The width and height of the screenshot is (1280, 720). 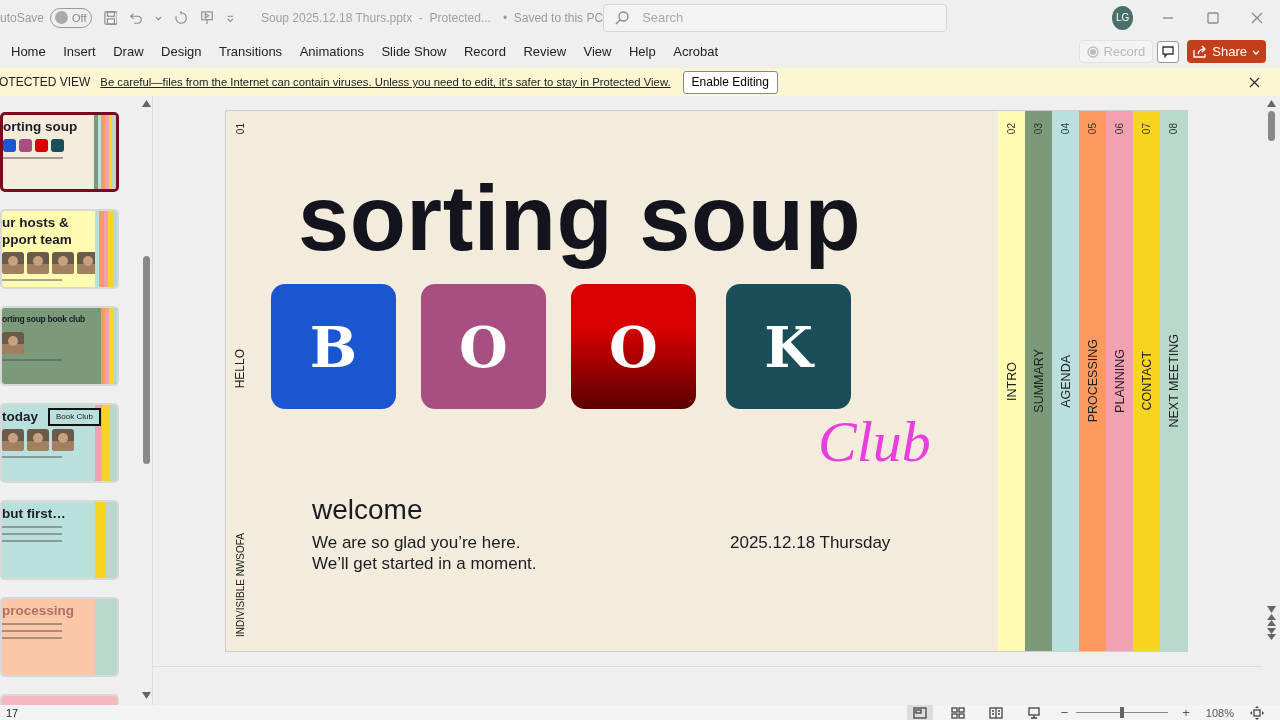 I want to click on section-number: 07, so click(x=1146, y=129).